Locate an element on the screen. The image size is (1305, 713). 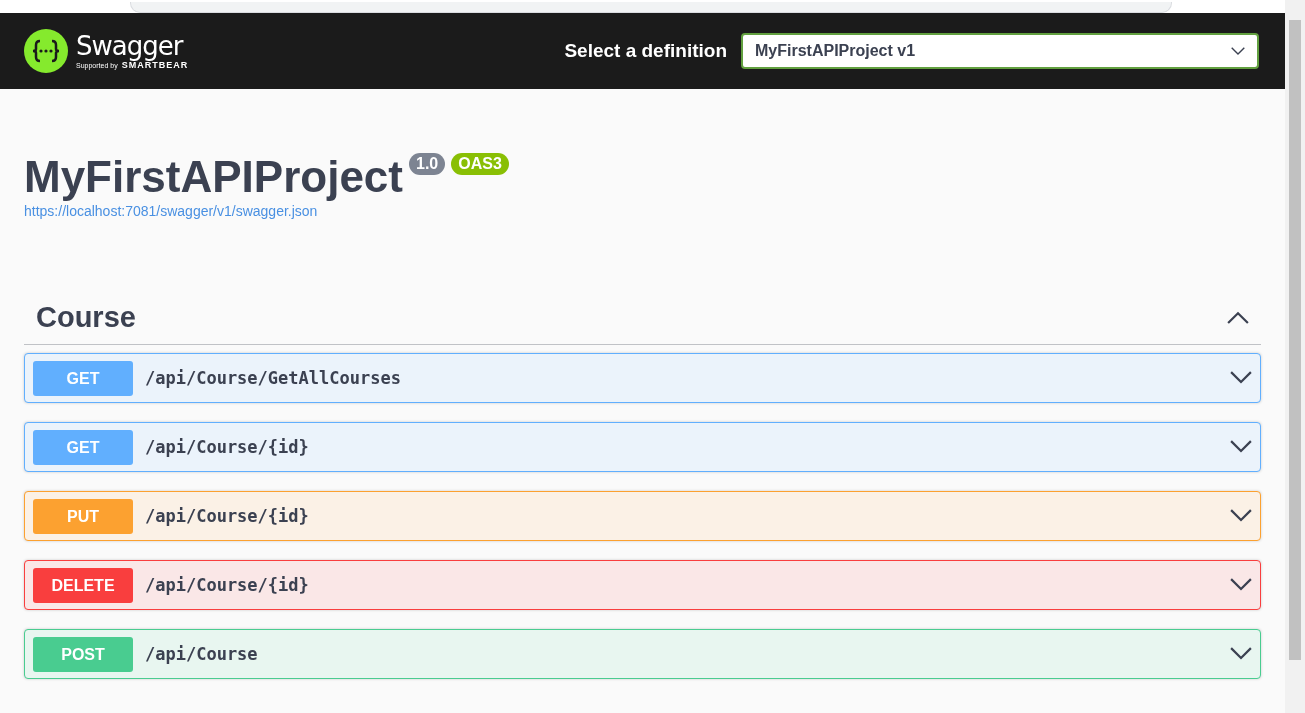
logo-name: Swagger is located at coordinates (129, 46).